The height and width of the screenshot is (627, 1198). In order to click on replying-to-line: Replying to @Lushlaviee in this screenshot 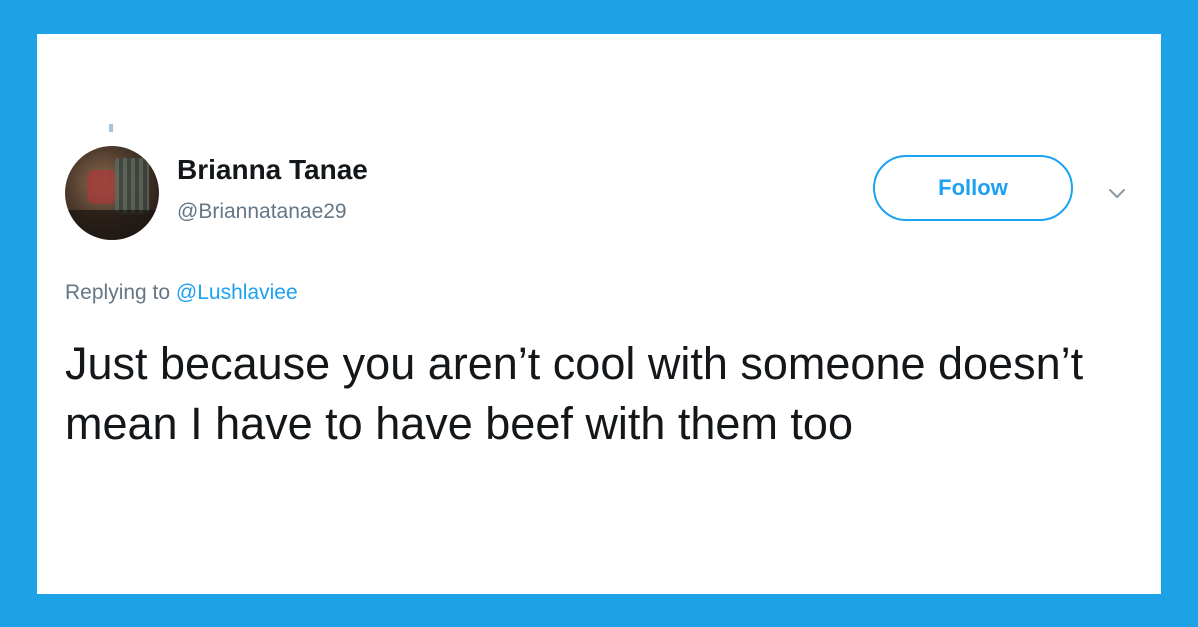, I will do `click(181, 293)`.